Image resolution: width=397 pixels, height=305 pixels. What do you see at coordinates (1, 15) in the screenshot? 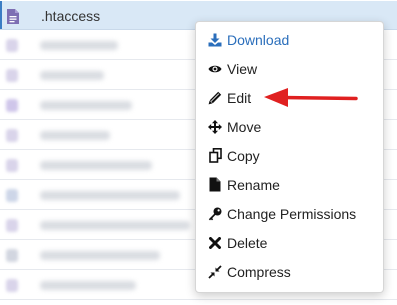
I see `selection-accent` at bounding box center [1, 15].